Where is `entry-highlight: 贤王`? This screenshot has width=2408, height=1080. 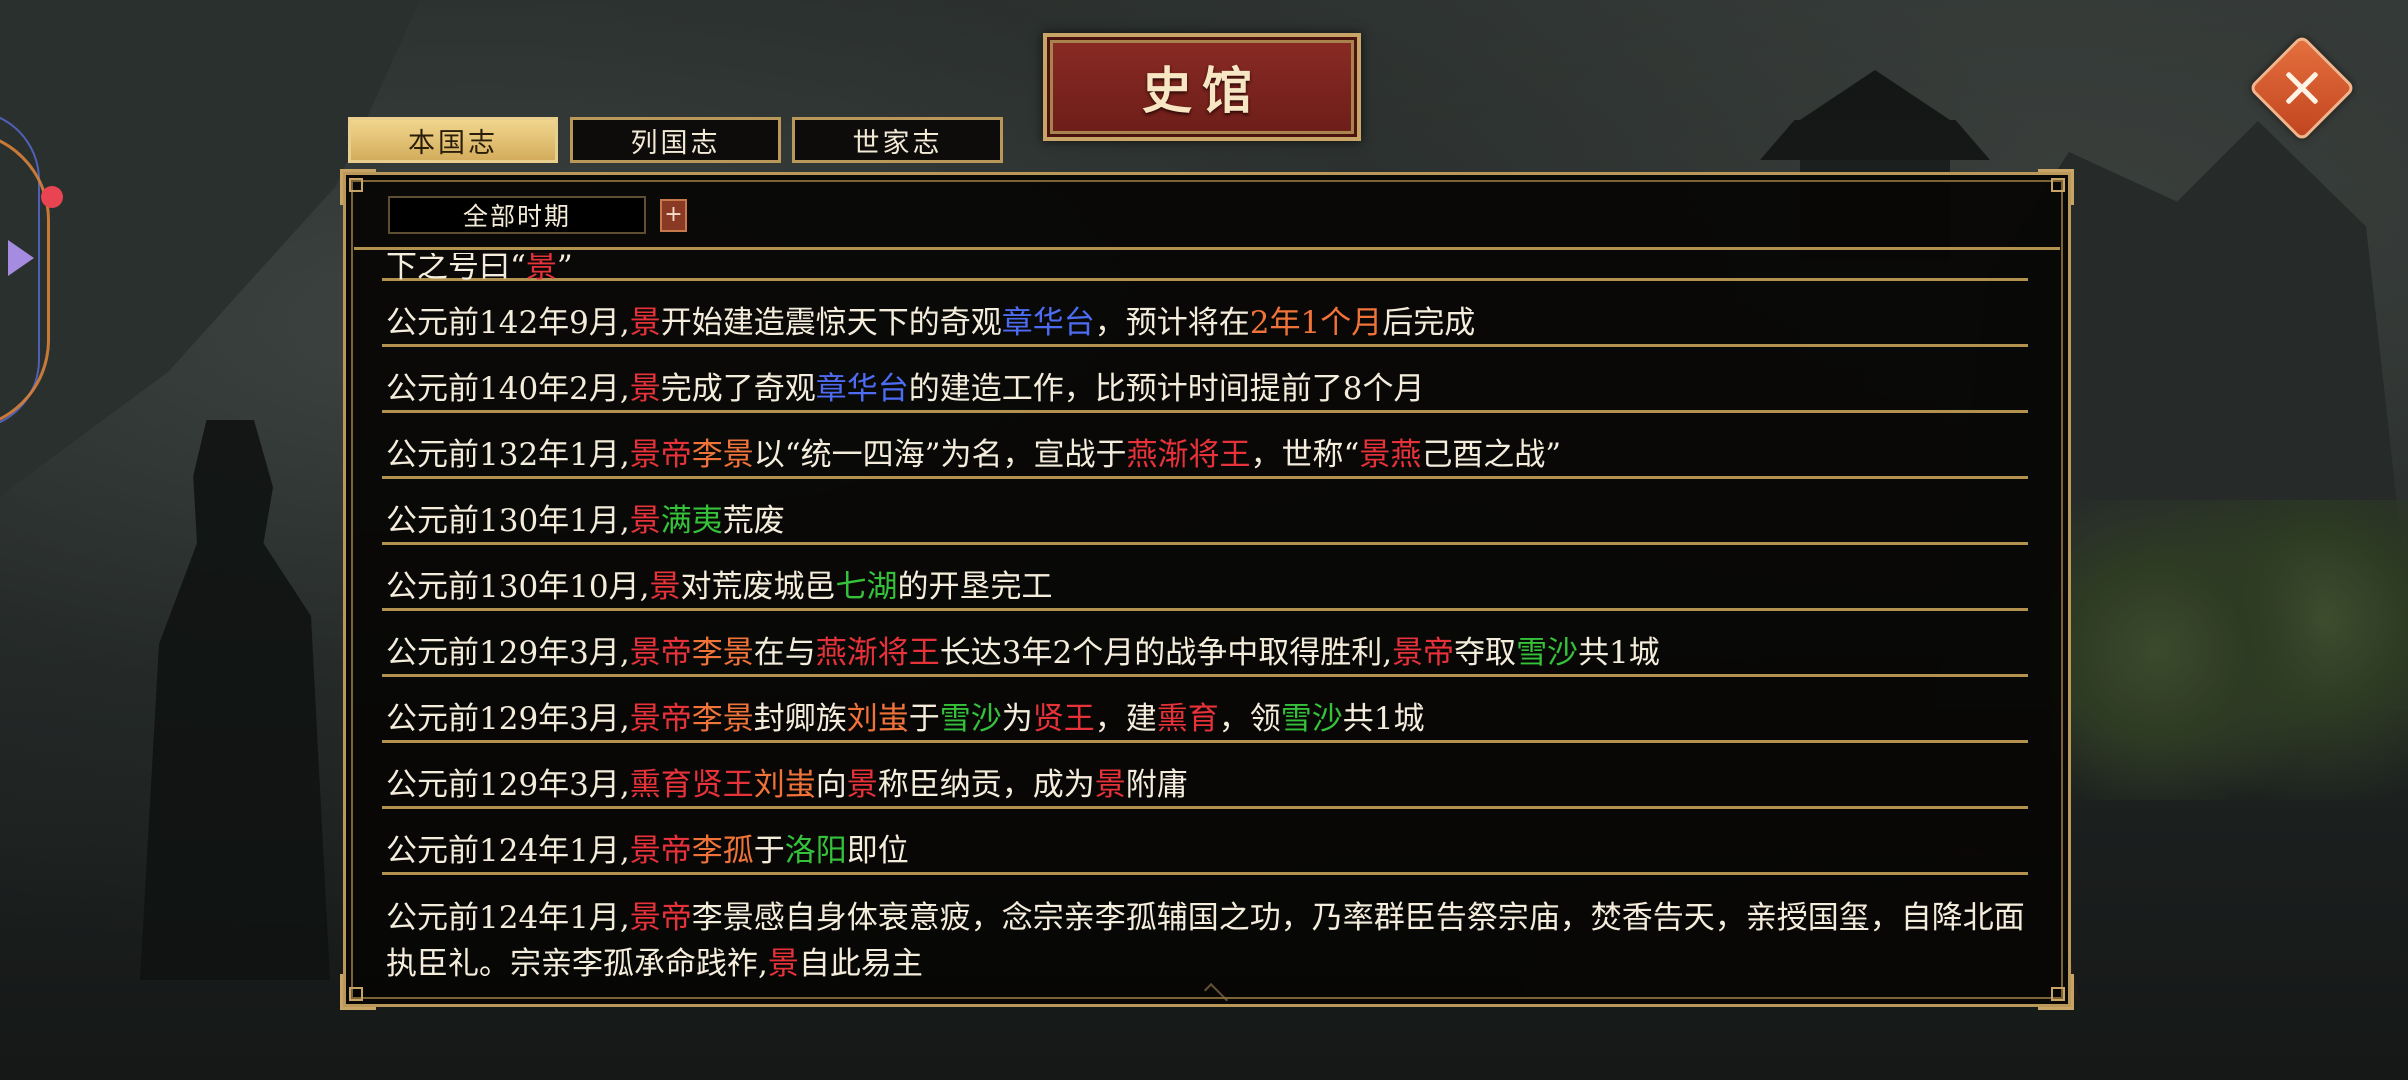
entry-highlight: 贤王 is located at coordinates (1063, 719).